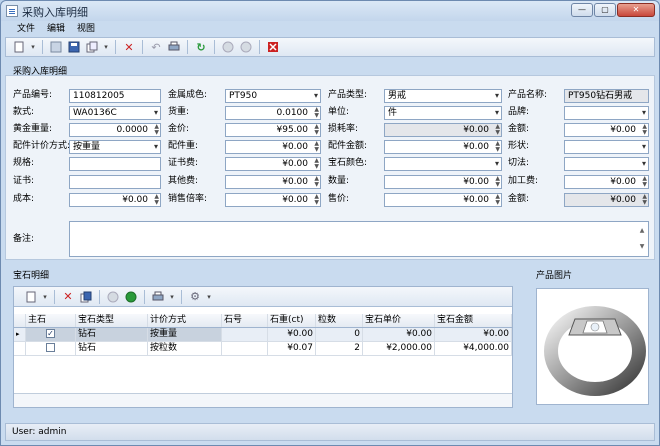 The width and height of the screenshot is (660, 446). I want to click on col-count: 粒数, so click(339, 320).